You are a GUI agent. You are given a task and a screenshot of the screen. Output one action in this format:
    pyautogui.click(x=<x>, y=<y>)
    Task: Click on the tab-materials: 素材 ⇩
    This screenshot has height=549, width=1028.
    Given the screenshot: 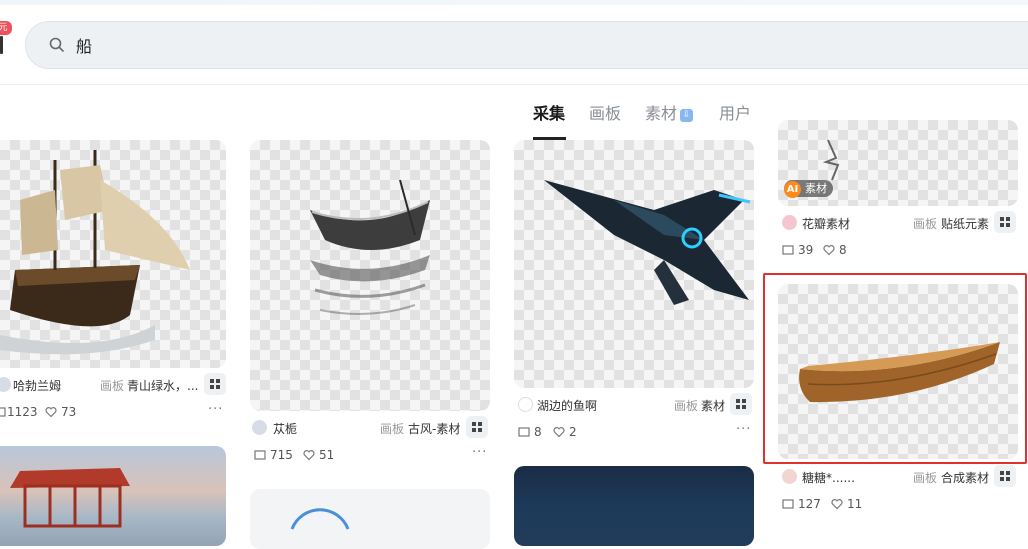 What is the action you would take?
    pyautogui.click(x=669, y=112)
    